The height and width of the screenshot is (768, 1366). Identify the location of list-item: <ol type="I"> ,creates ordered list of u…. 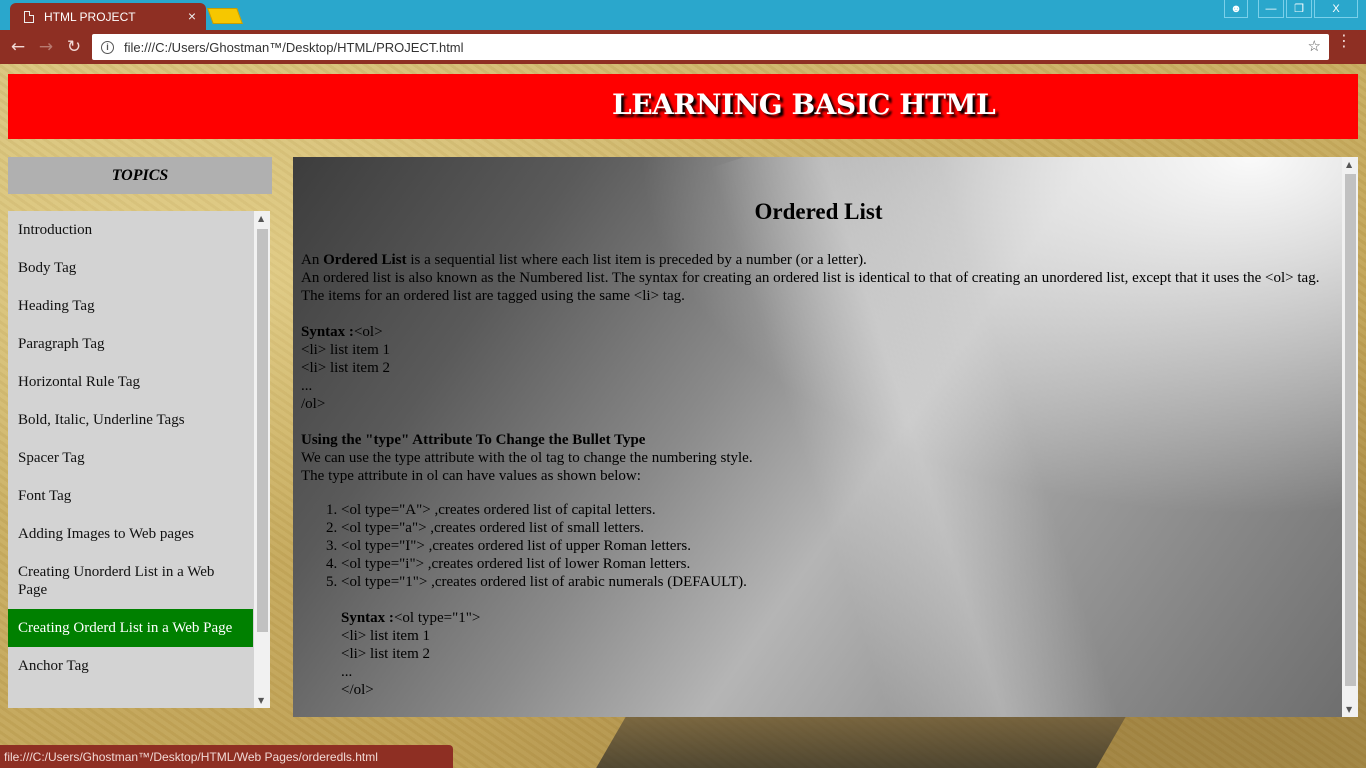
(838, 546).